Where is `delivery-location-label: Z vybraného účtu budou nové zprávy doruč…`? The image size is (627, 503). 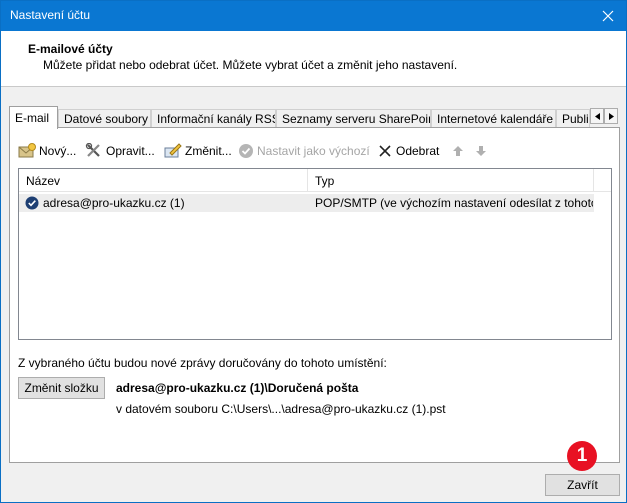 delivery-location-label: Z vybraného účtu budou nové zprávy doruč… is located at coordinates (202, 363).